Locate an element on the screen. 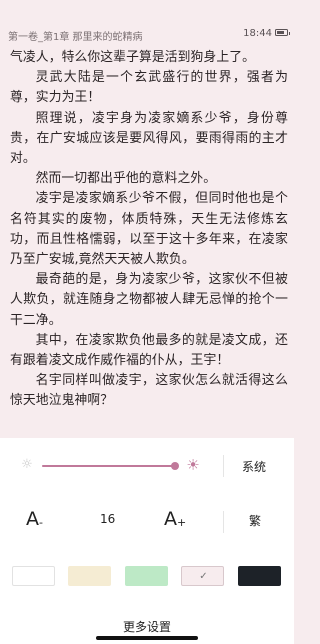  theme-swatch-pink: ✓ is located at coordinates (202, 576).